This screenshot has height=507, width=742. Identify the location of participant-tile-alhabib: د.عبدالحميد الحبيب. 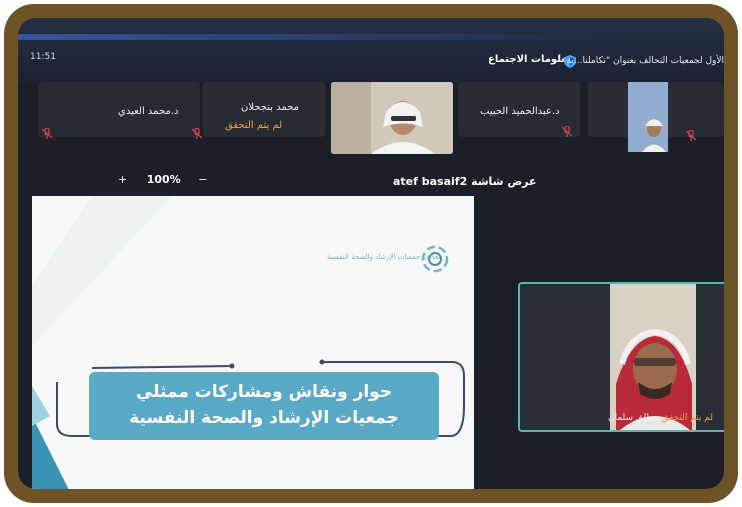
(519, 109).